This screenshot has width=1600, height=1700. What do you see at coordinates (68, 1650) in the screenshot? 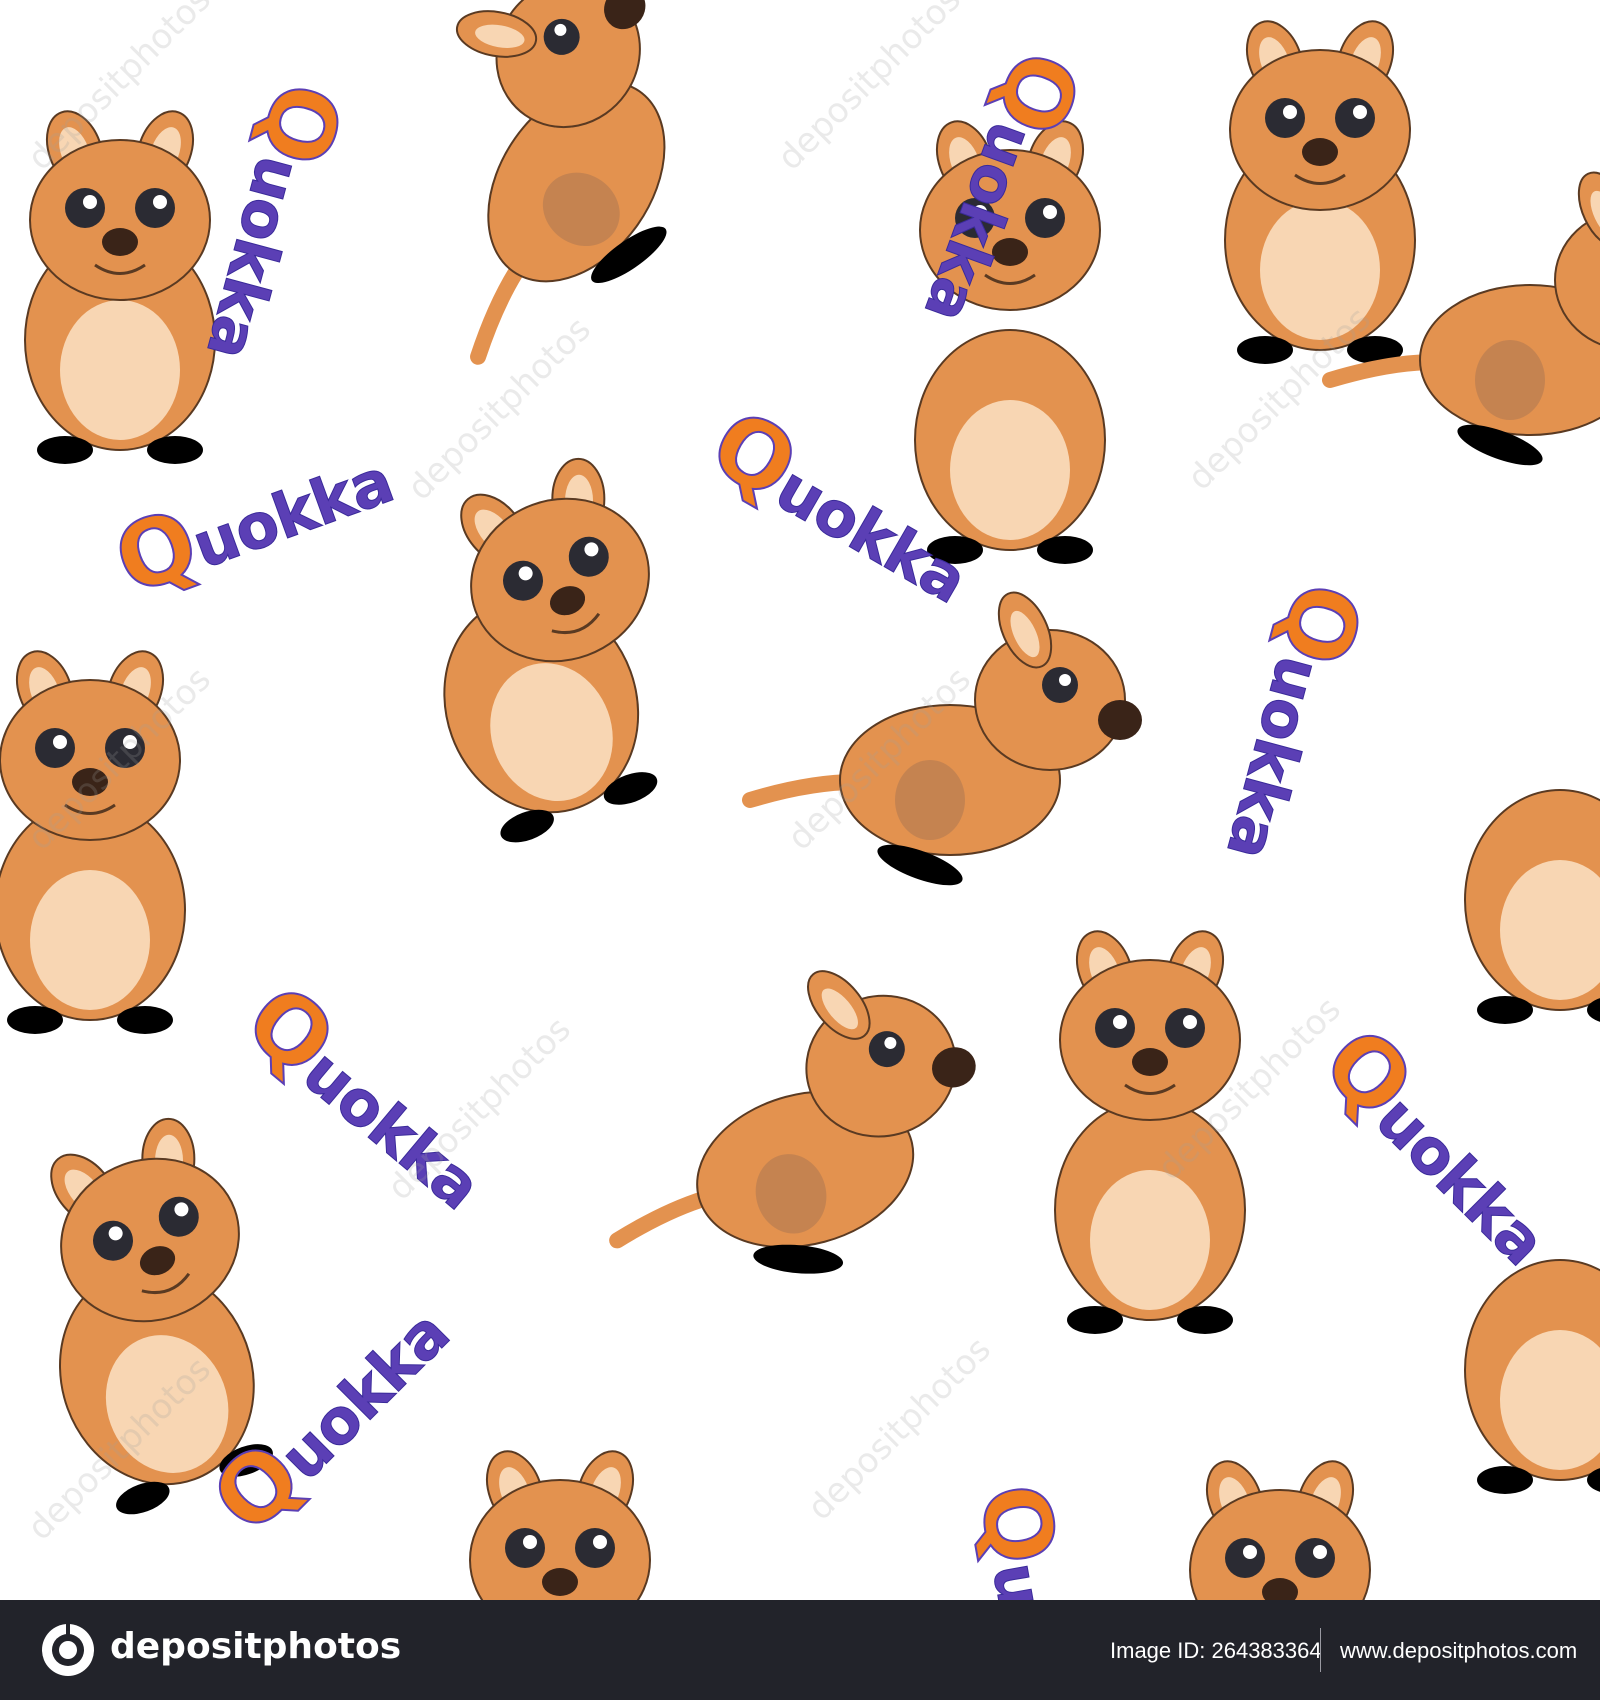
I see `depositphotos-logo-icon` at bounding box center [68, 1650].